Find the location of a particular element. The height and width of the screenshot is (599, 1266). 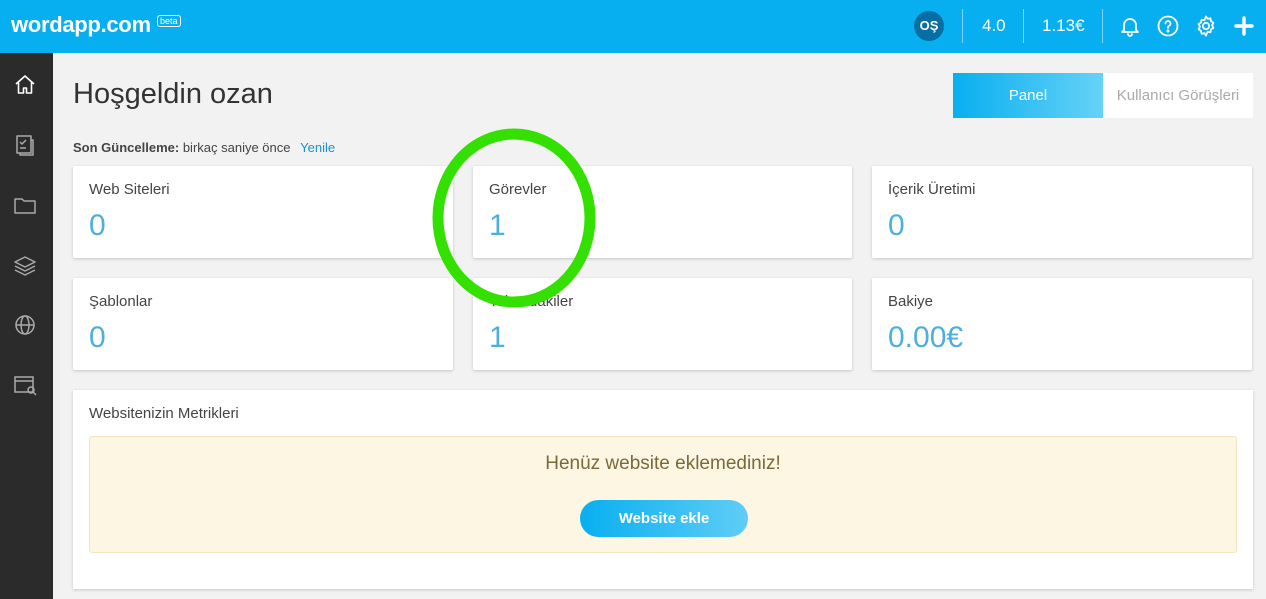

tasks-icon is located at coordinates (25, 145).